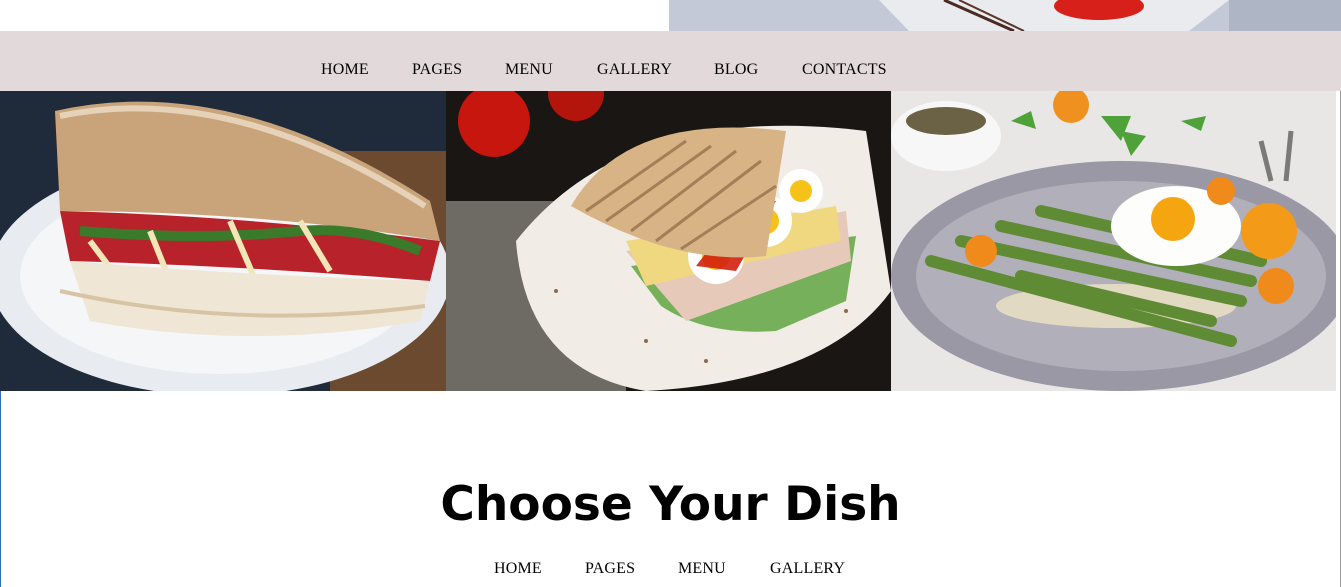  Describe the element at coordinates (844, 70) in the screenshot. I see `nav-contacts-link: CONTACTS` at that location.